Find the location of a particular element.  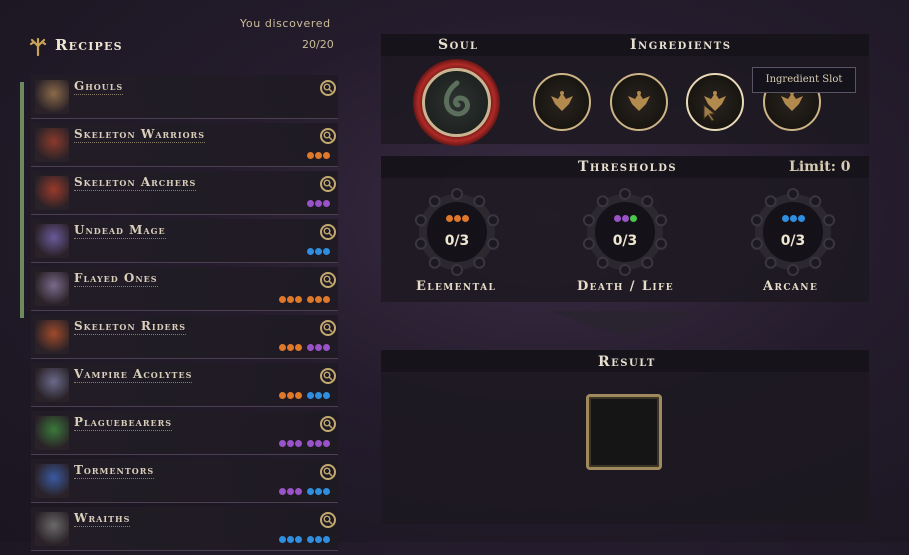

result-slot is located at coordinates (624, 432).